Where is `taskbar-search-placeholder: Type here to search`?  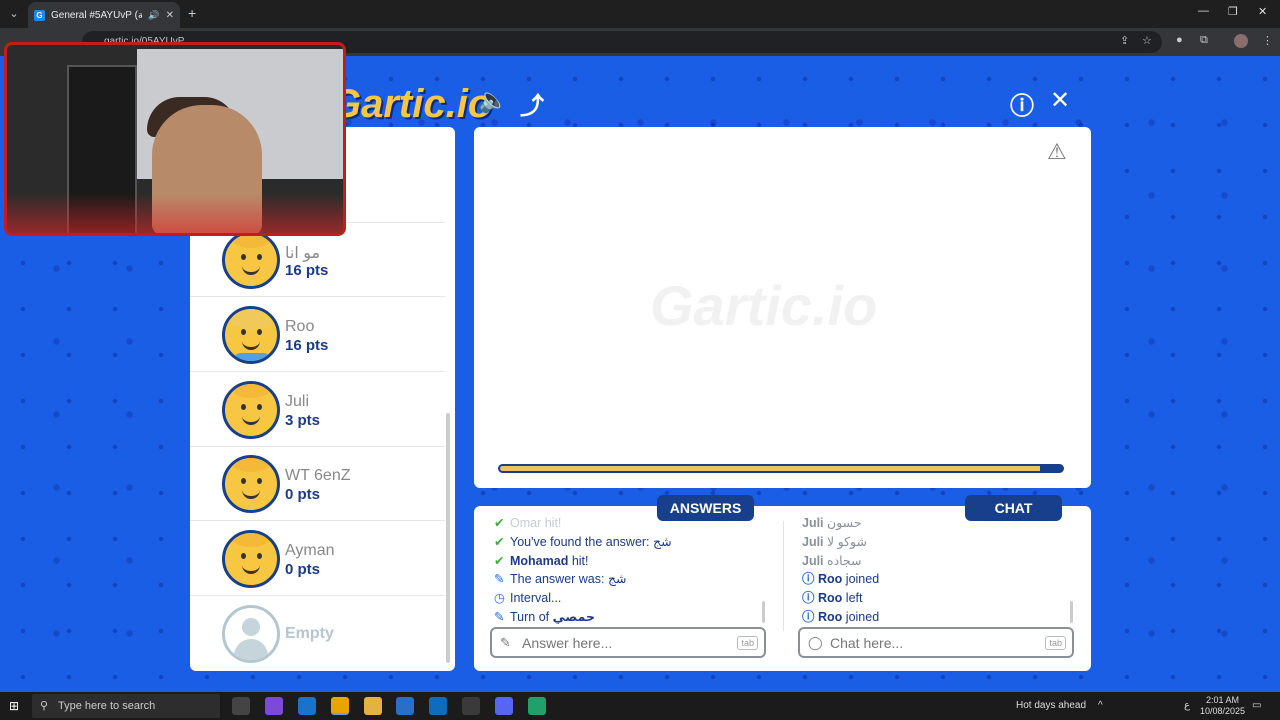
taskbar-search-placeholder: Type here to search is located at coordinates (107, 706).